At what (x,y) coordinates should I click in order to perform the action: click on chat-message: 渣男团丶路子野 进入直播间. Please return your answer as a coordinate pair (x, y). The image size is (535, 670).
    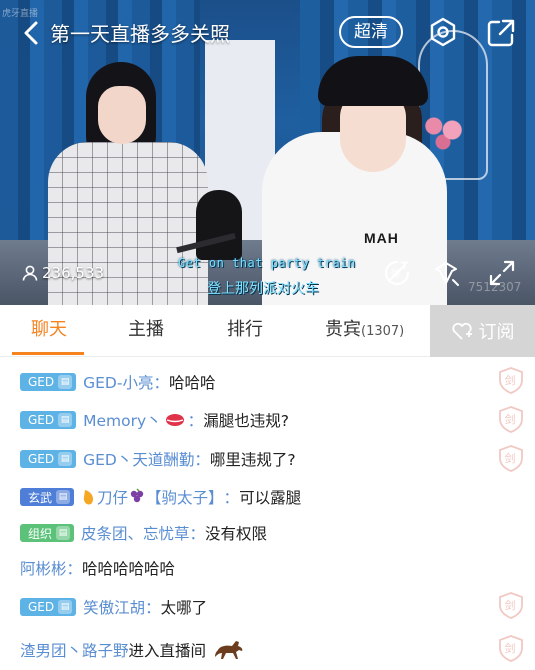
    Looking at the image, I should click on (133, 650).